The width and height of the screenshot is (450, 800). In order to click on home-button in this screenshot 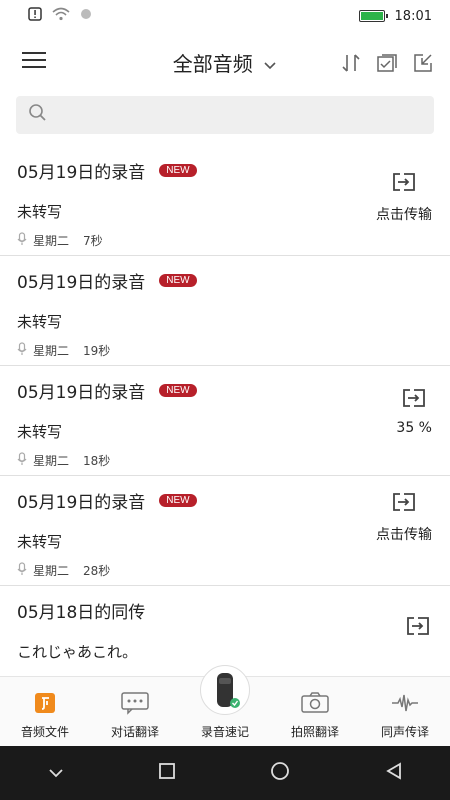, I will do `click(280, 773)`.